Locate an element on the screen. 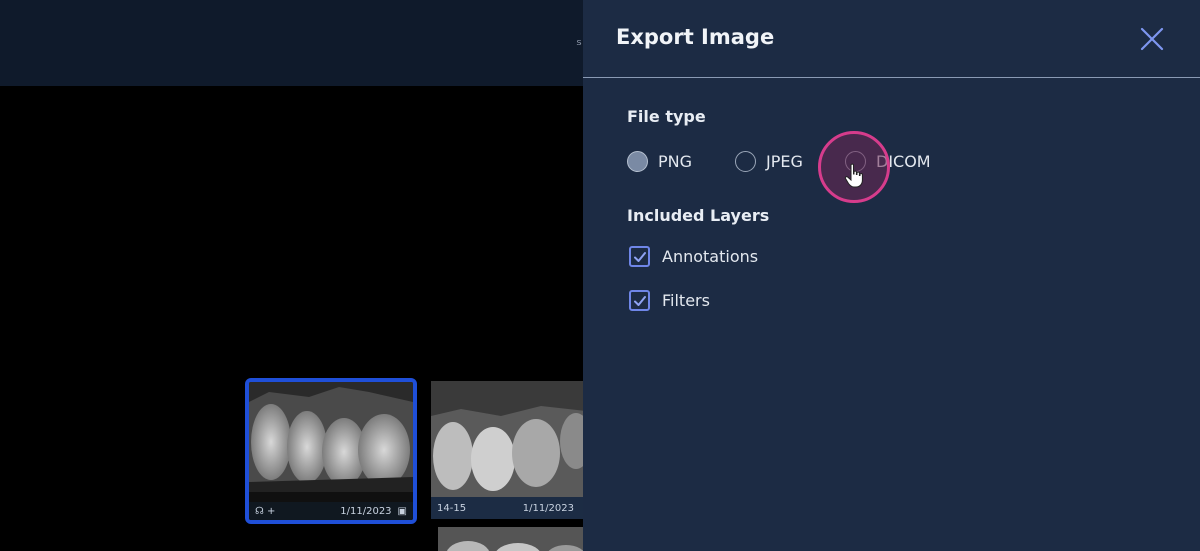 The height and width of the screenshot is (551, 1200). checkbox-label: Annotations is located at coordinates (710, 256).